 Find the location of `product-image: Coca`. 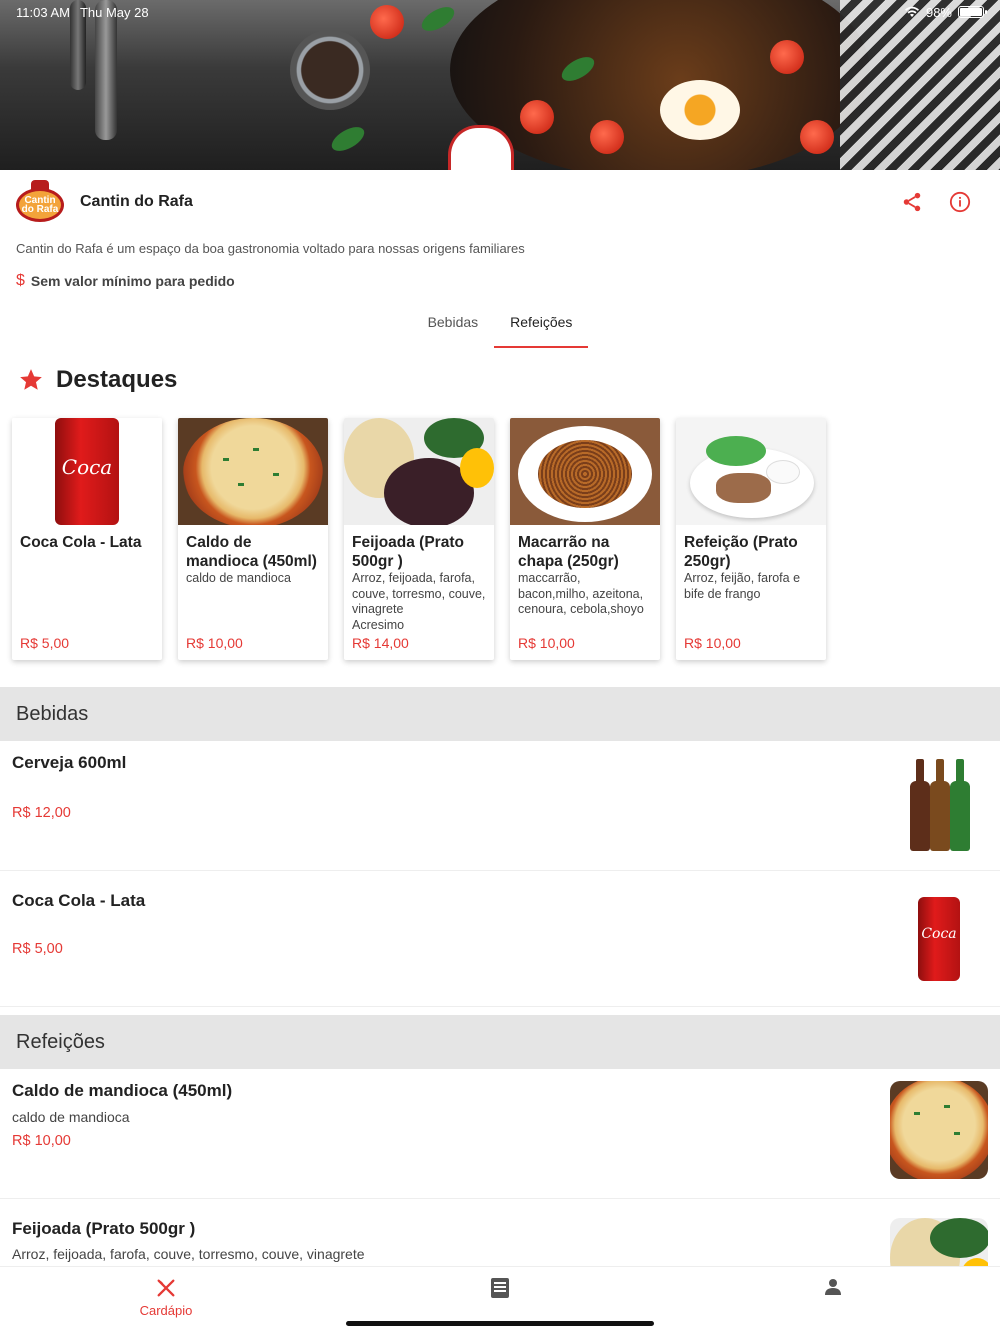

product-image: Coca is located at coordinates (87, 471).